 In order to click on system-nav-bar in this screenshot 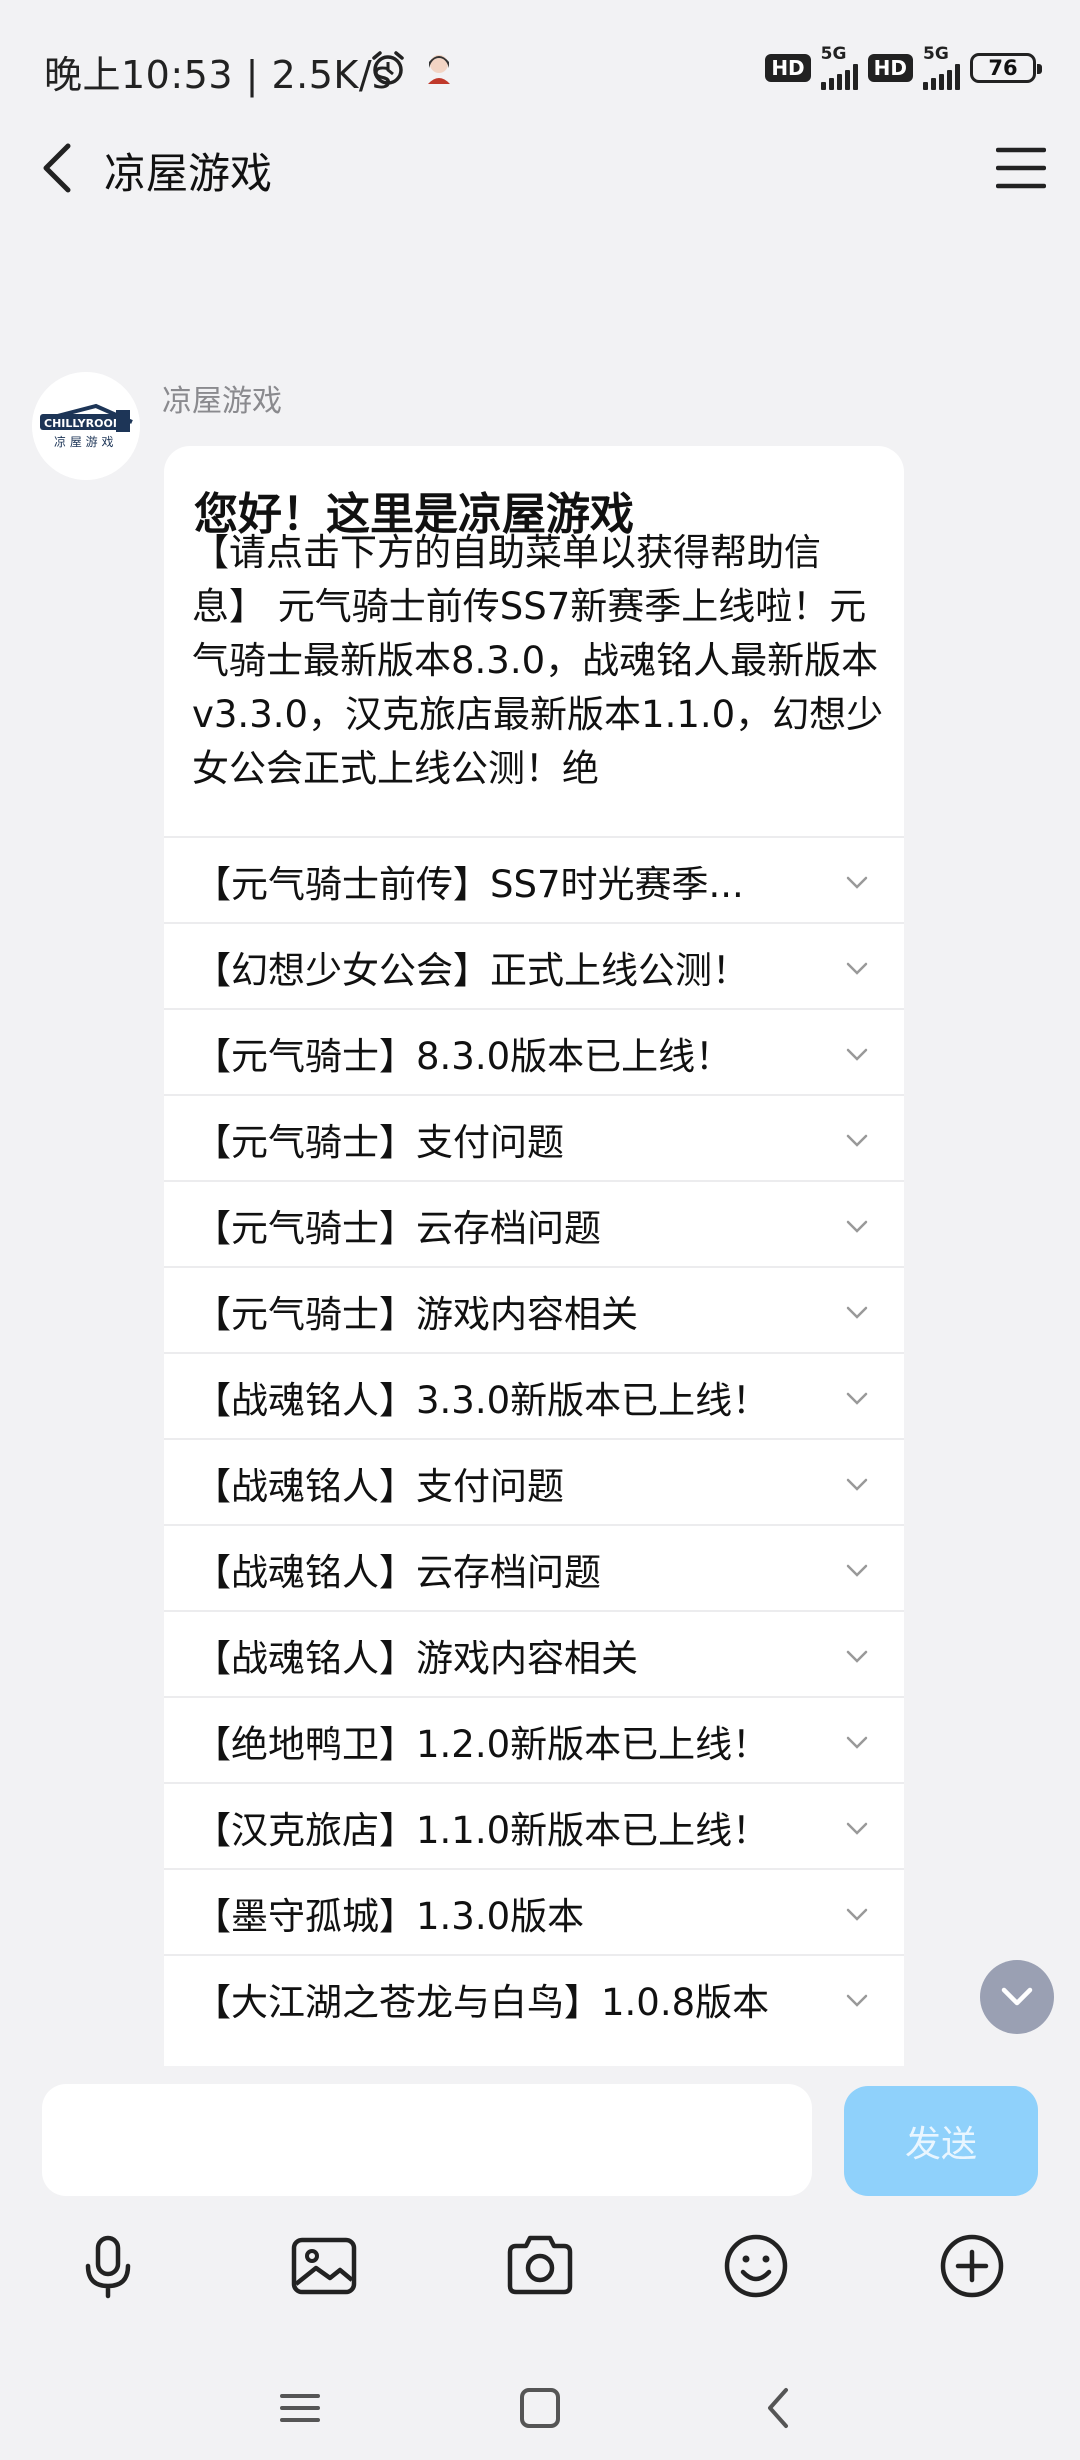, I will do `click(540, 2414)`.